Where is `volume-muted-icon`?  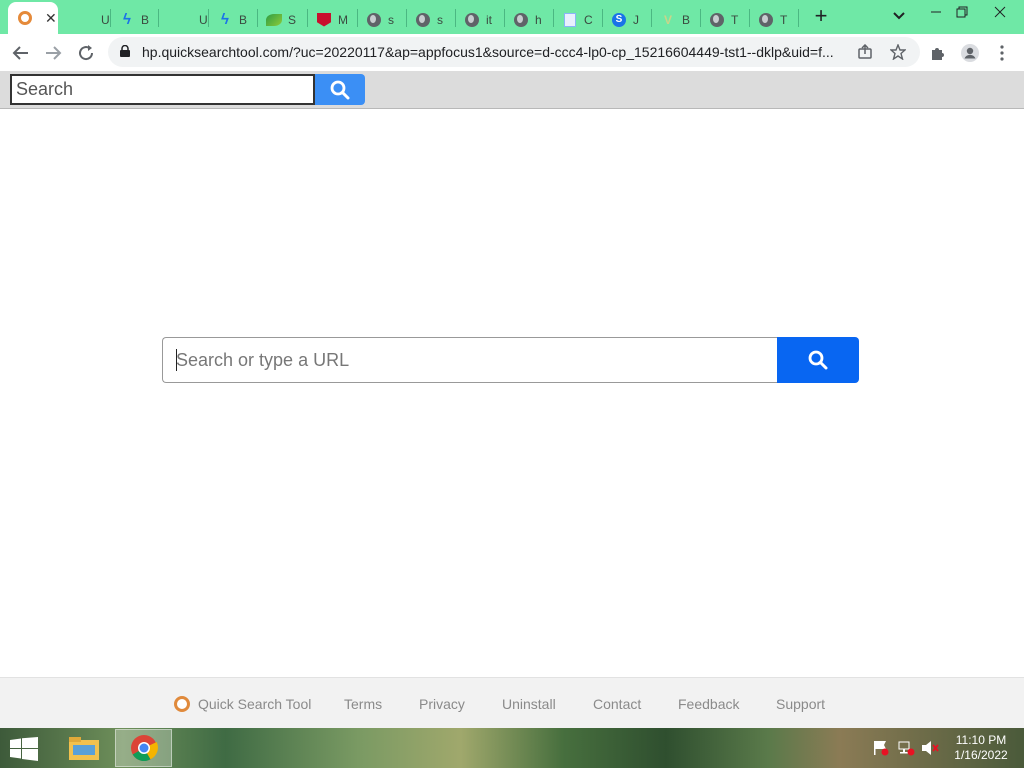 volume-muted-icon is located at coordinates (930, 748).